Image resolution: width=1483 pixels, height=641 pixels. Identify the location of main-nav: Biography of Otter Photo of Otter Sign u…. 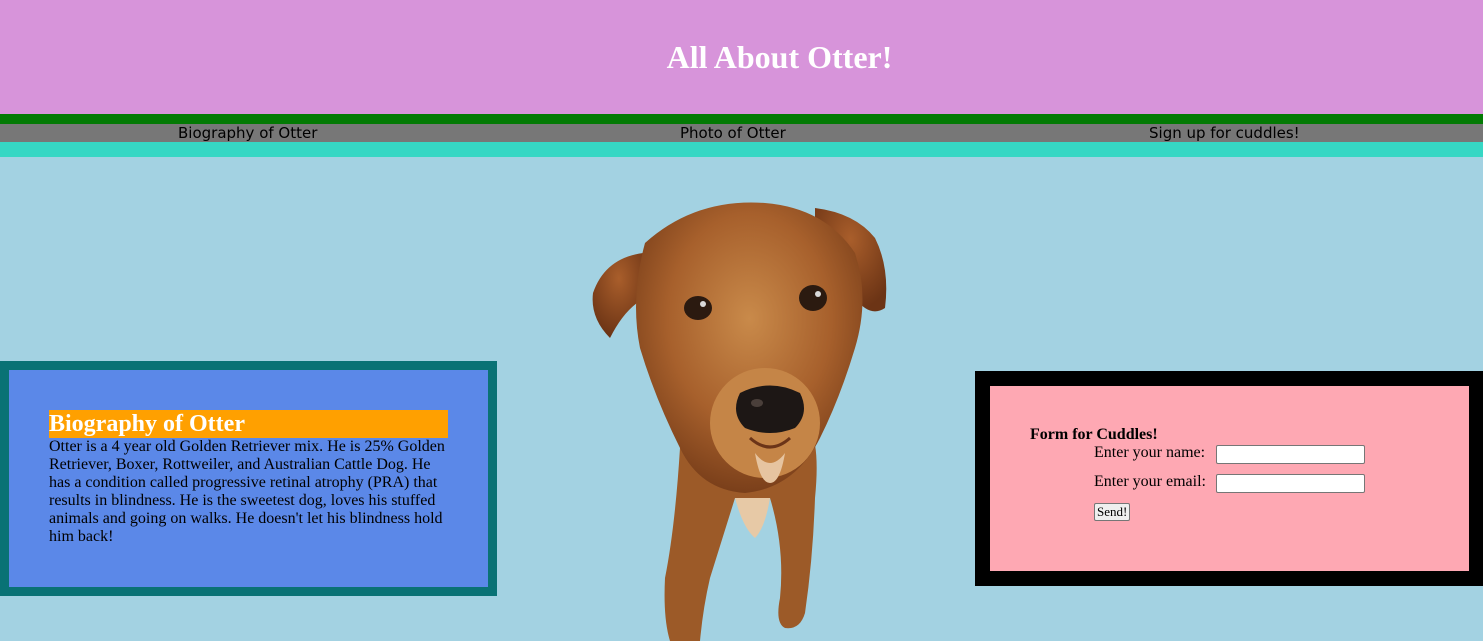
(741, 135).